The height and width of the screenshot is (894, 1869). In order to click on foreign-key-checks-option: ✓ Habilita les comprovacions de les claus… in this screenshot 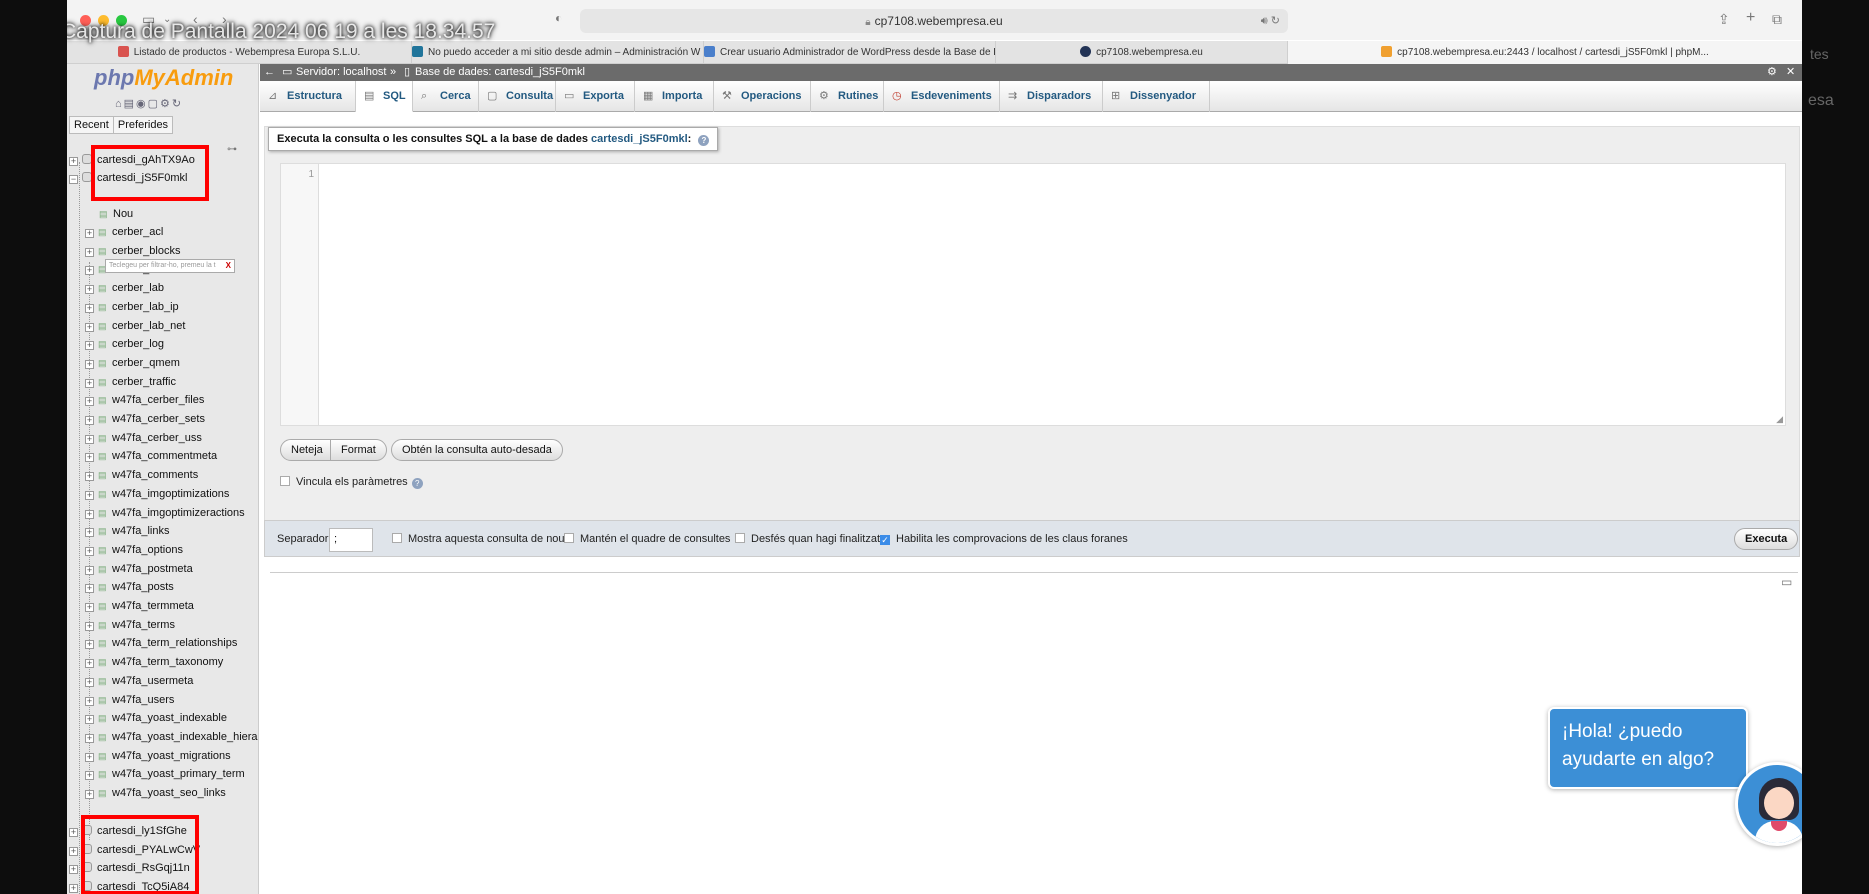, I will do `click(1004, 539)`.